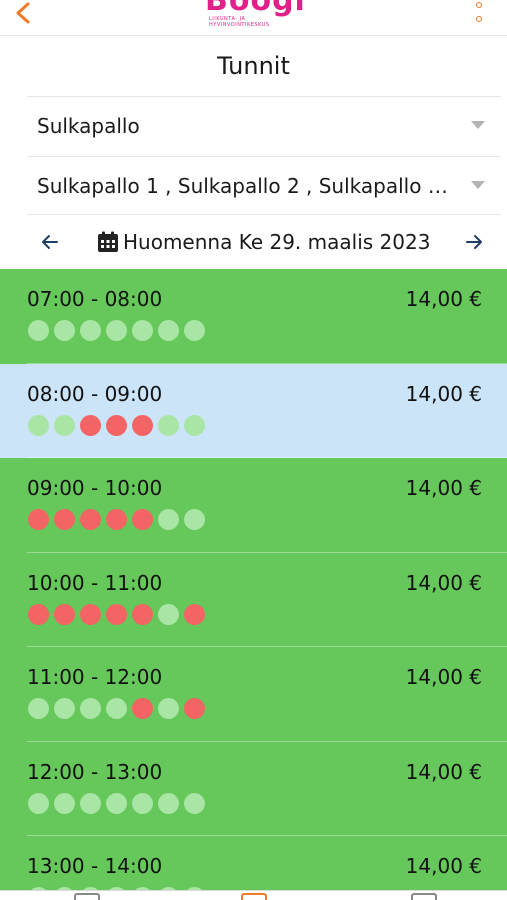  Describe the element at coordinates (479, 5) in the screenshot. I see `more-vertical-icon` at that location.